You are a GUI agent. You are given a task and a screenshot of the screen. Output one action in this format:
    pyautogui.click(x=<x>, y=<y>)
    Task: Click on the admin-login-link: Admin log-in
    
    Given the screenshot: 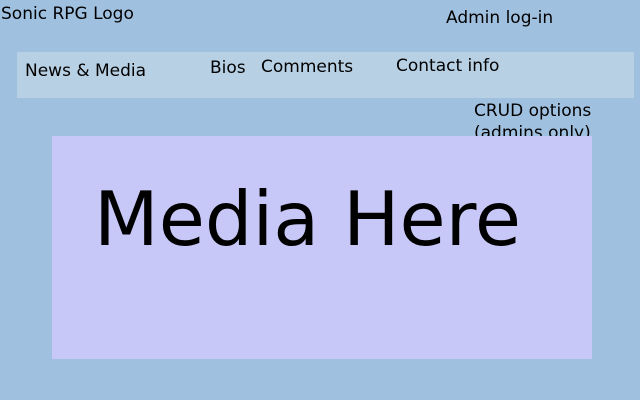 What is the action you would take?
    pyautogui.click(x=499, y=18)
    